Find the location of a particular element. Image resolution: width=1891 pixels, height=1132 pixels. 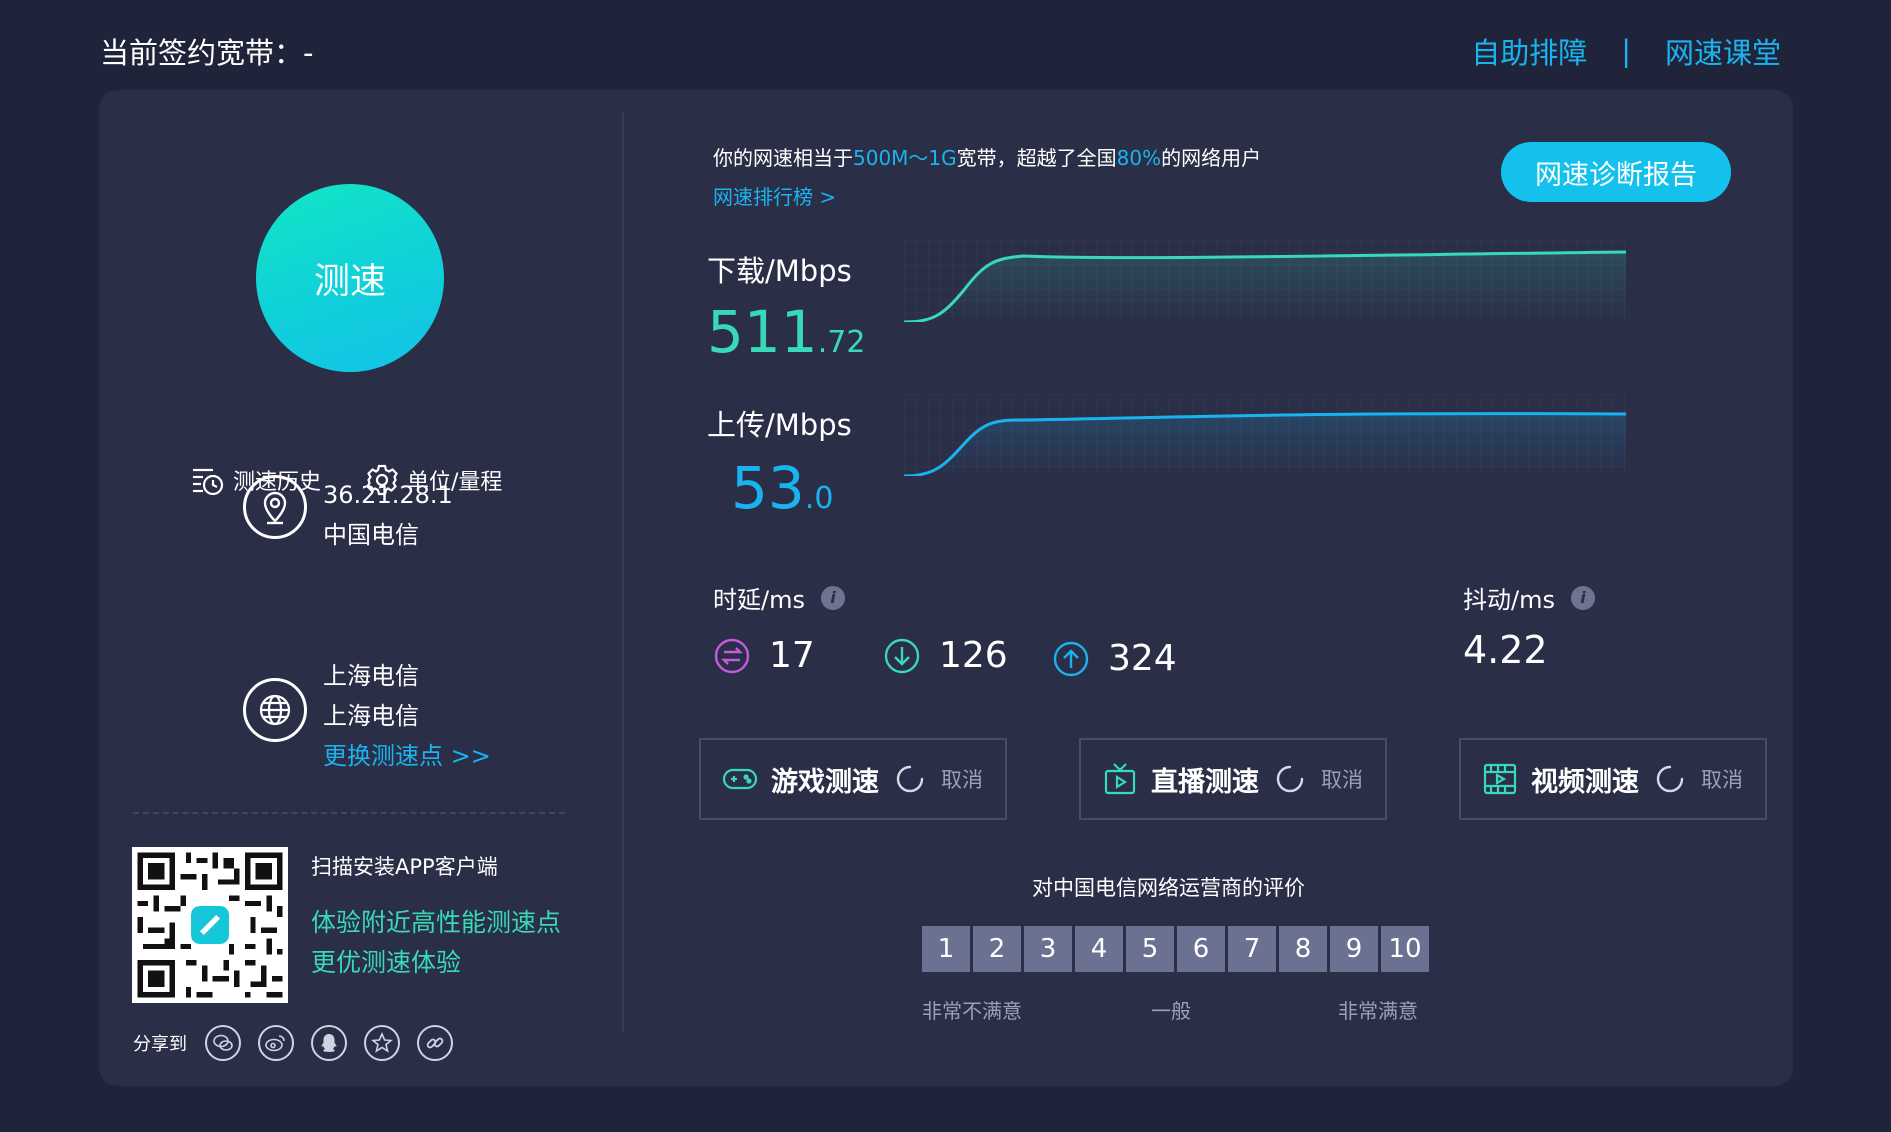

upload-value: 53.0 is located at coordinates (782, 493).